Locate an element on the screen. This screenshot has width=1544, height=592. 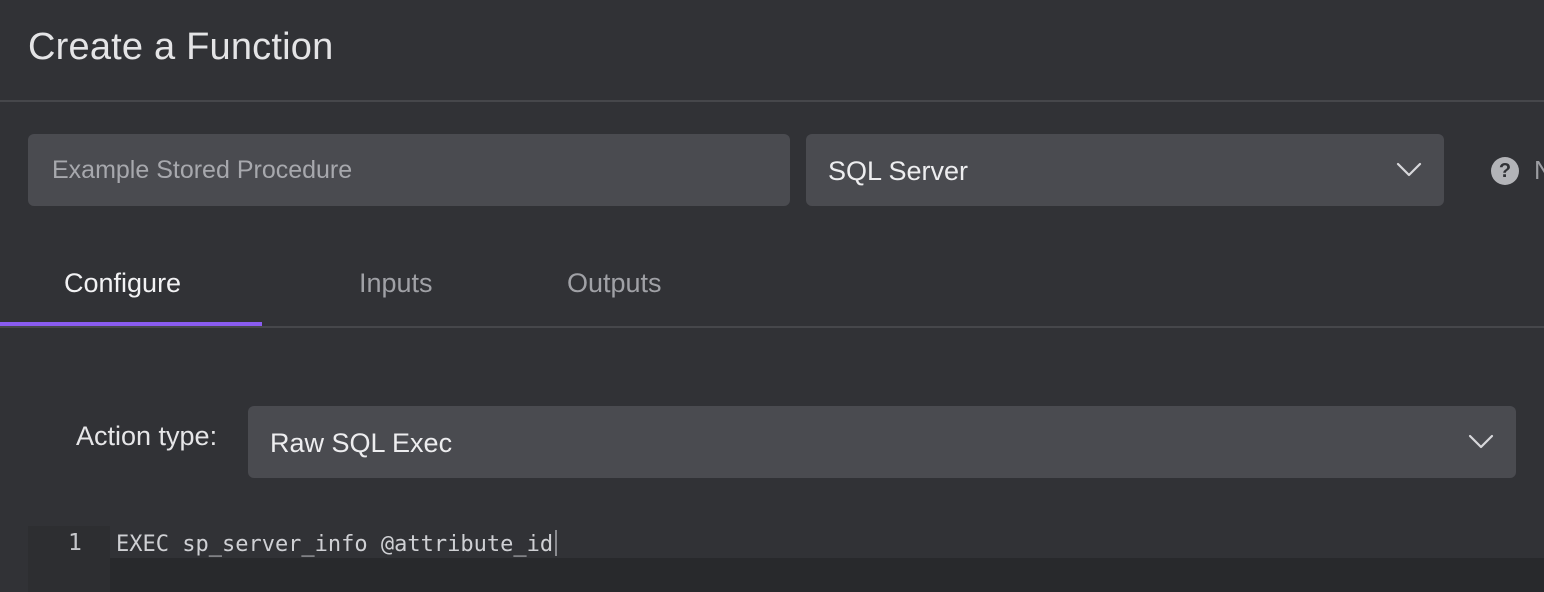
code-line: EXEC sp_server_info @attribute_id is located at coordinates (827, 542).